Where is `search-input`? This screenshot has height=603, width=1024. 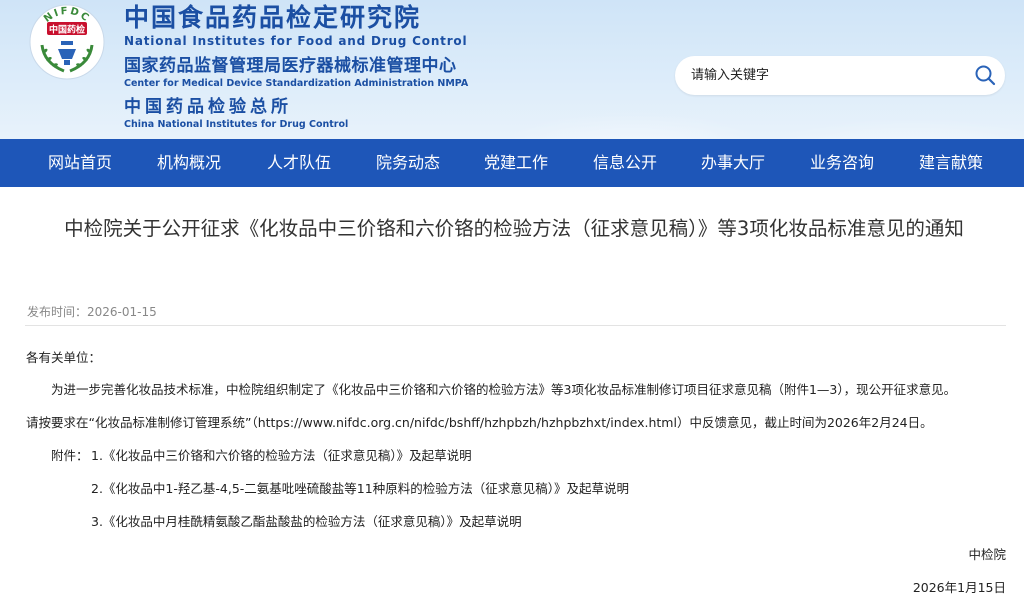 search-input is located at coordinates (826, 75).